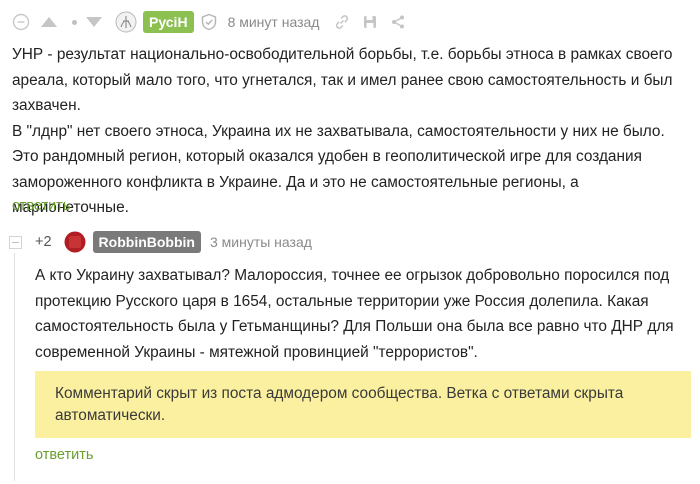 Image resolution: width=700 pixels, height=484 pixels. Describe the element at coordinates (168, 22) in the screenshot. I see `comment-1-username: РусіН` at that location.